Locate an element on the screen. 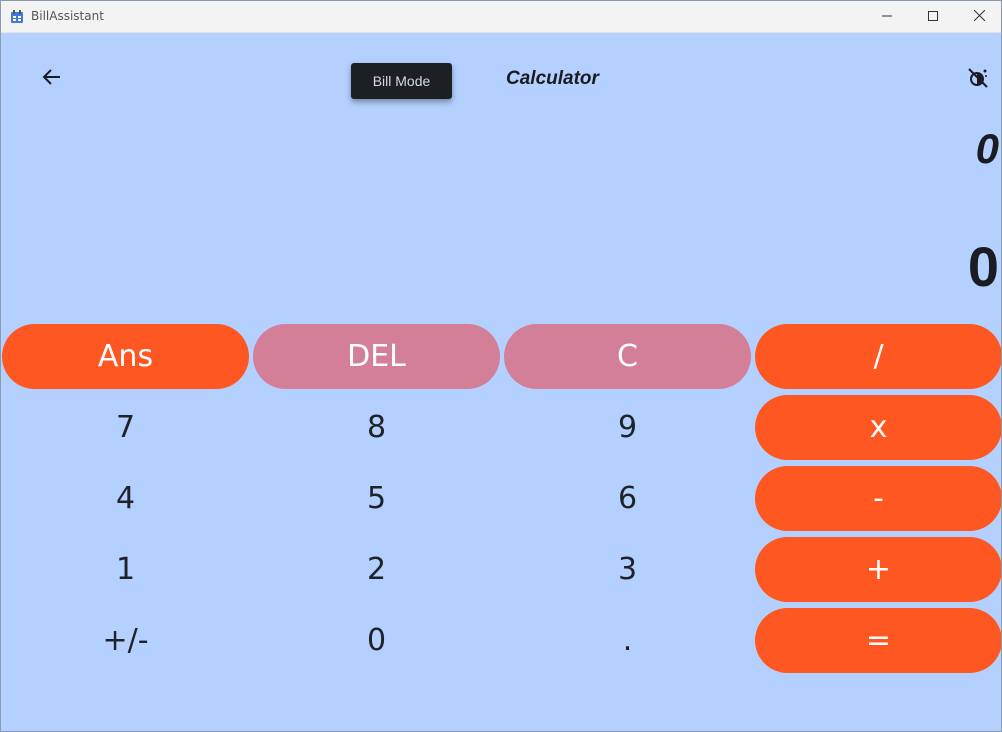 This screenshot has width=1002, height=732. clear-button: C is located at coordinates (627, 356).